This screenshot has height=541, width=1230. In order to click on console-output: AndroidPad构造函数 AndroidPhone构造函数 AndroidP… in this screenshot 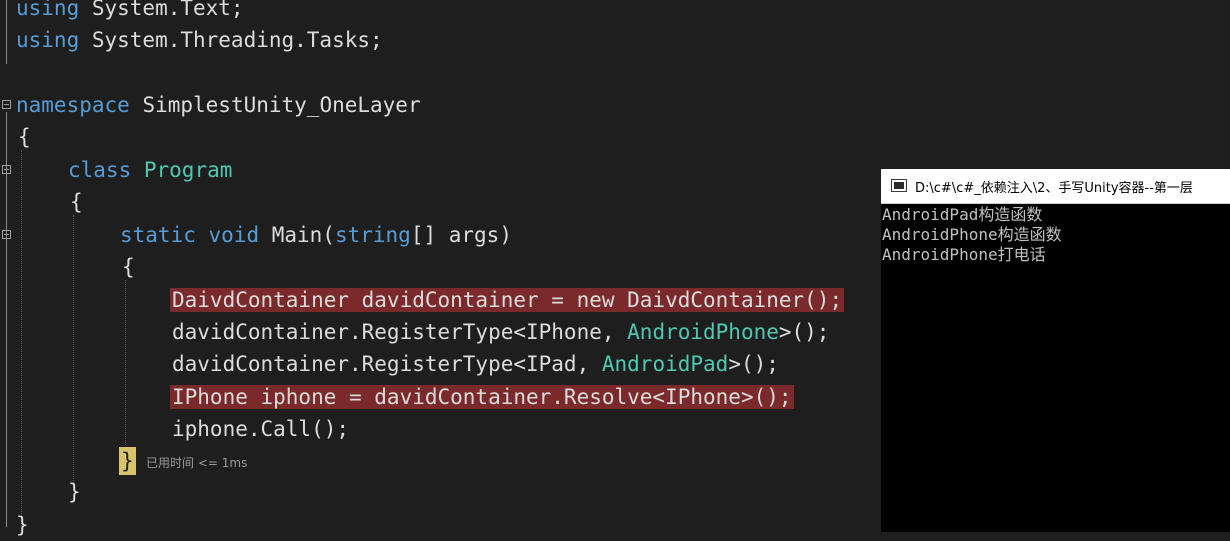, I will do `click(972, 235)`.